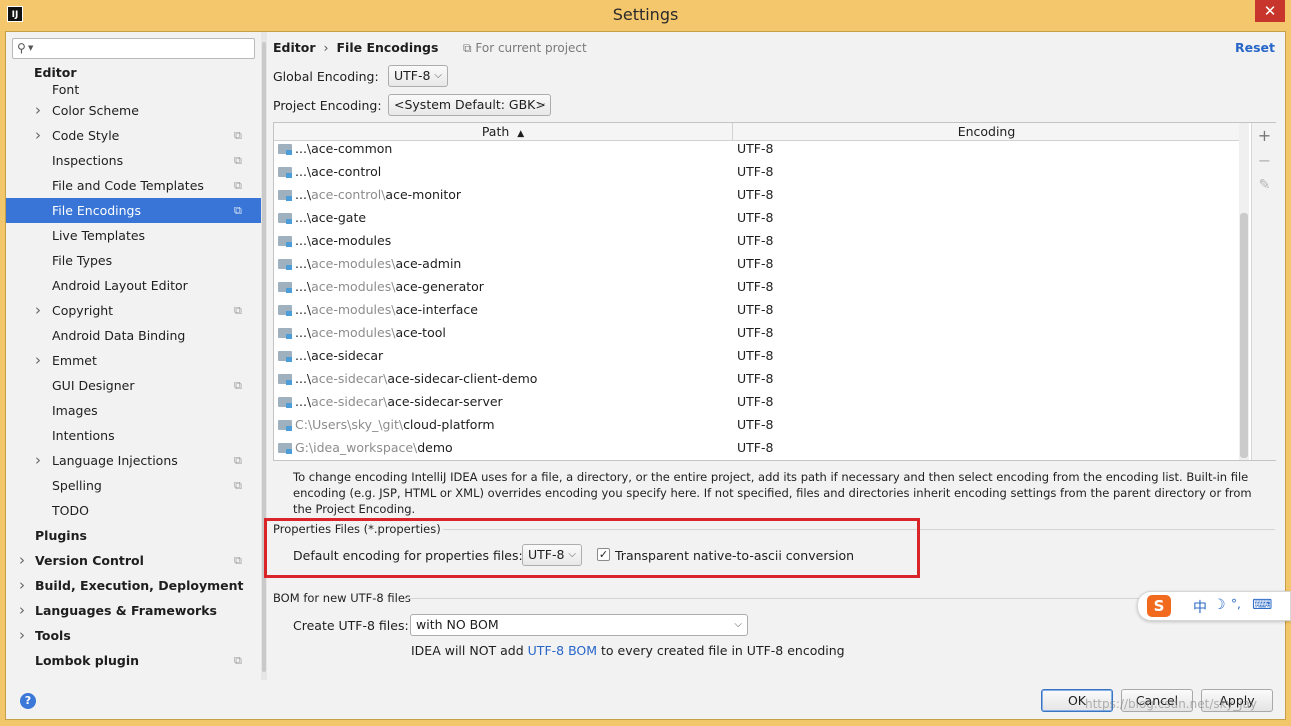 This screenshot has width=1291, height=726. Describe the element at coordinates (133, 89) in the screenshot. I see `sidebar-item-font: Font` at that location.